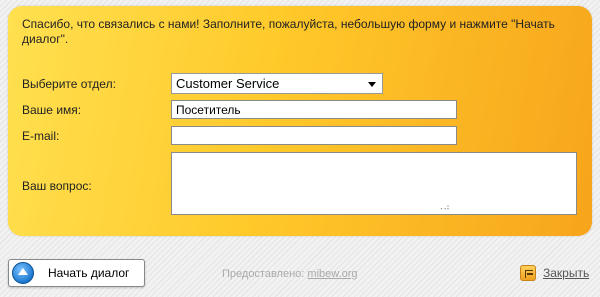 This screenshot has height=297, width=600. What do you see at coordinates (23, 273) in the screenshot?
I see `arrow-up-circle-icon` at bounding box center [23, 273].